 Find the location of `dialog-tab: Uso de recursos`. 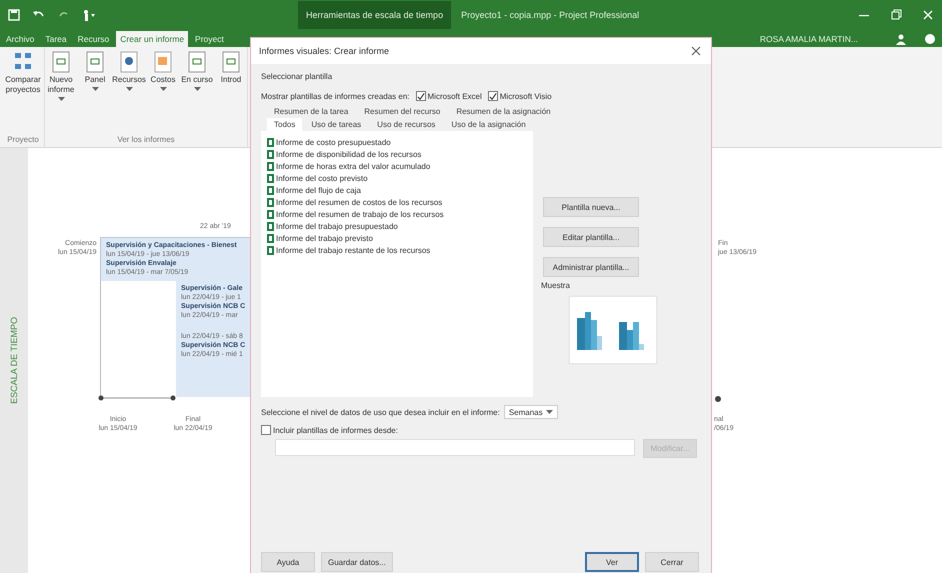

dialog-tab: Uso de recursos is located at coordinates (406, 124).